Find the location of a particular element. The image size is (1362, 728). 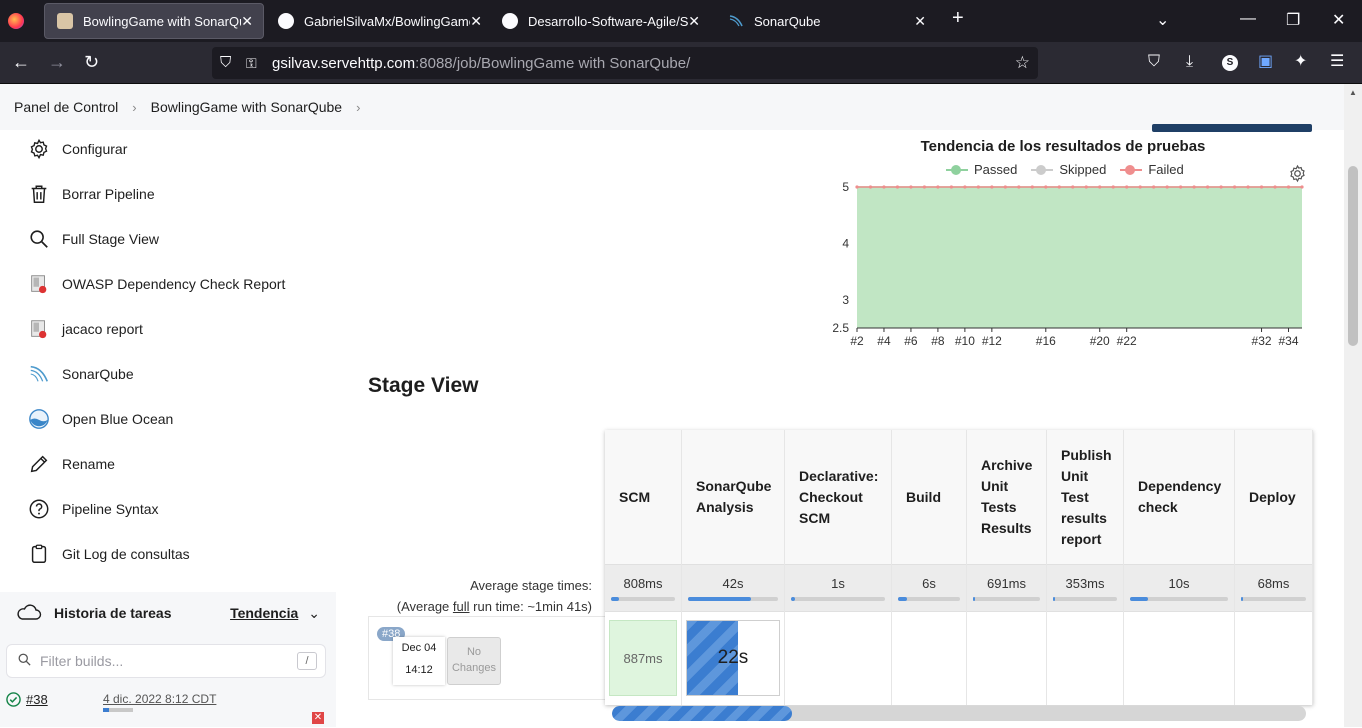

bookmark-star-icon: ☆ is located at coordinates (1022, 63).